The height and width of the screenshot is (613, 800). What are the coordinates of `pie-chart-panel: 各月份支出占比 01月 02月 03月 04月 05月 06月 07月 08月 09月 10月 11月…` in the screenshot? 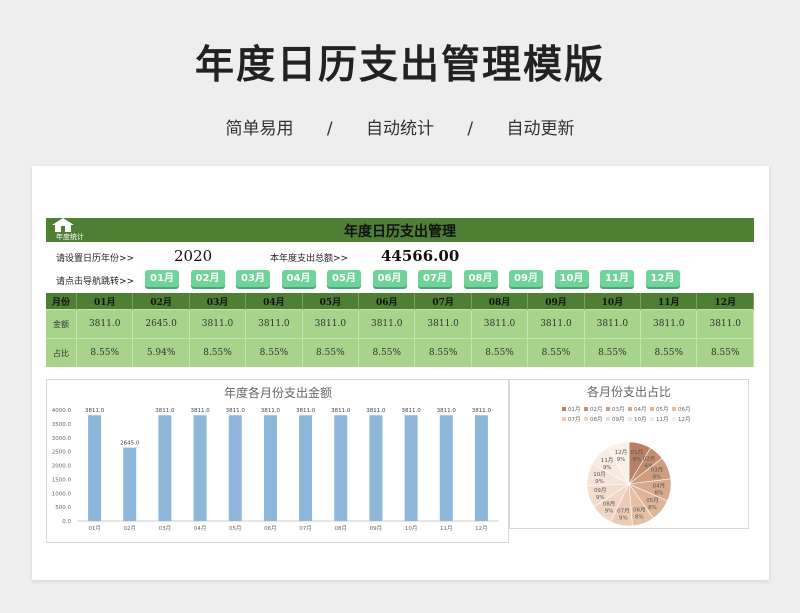 It's located at (629, 454).